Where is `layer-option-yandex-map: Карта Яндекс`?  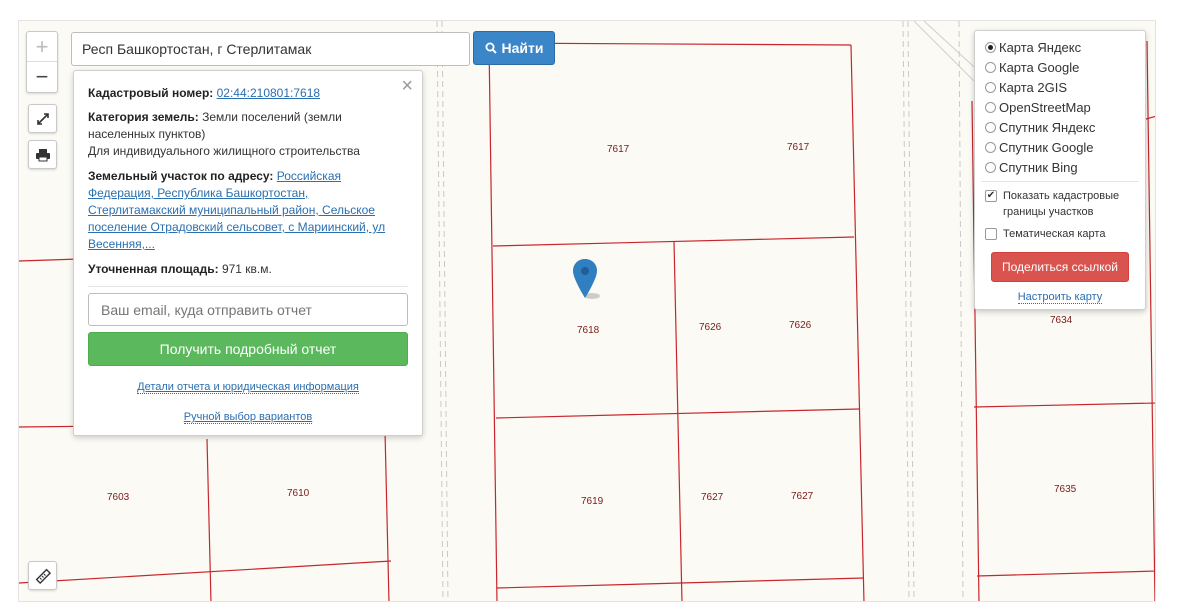 layer-option-yandex-map: Карта Яндекс is located at coordinates (1060, 47).